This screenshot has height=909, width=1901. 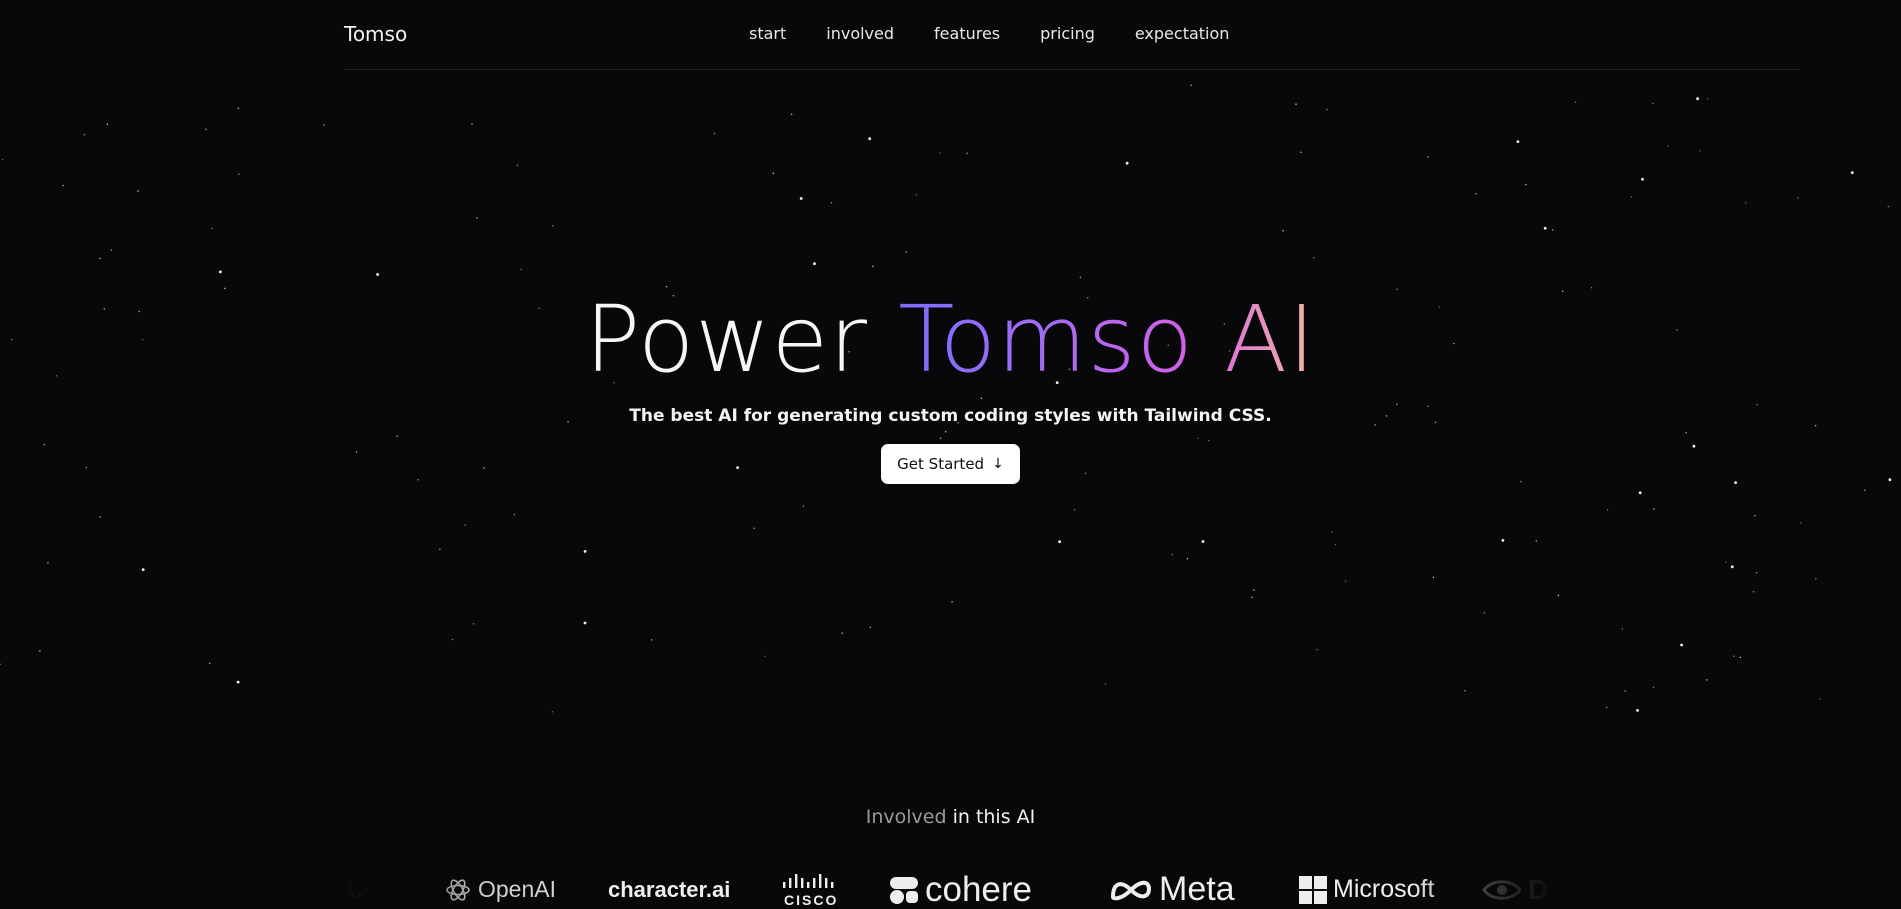 I want to click on microsoft-logo-text: Microsoft, so click(x=1384, y=889).